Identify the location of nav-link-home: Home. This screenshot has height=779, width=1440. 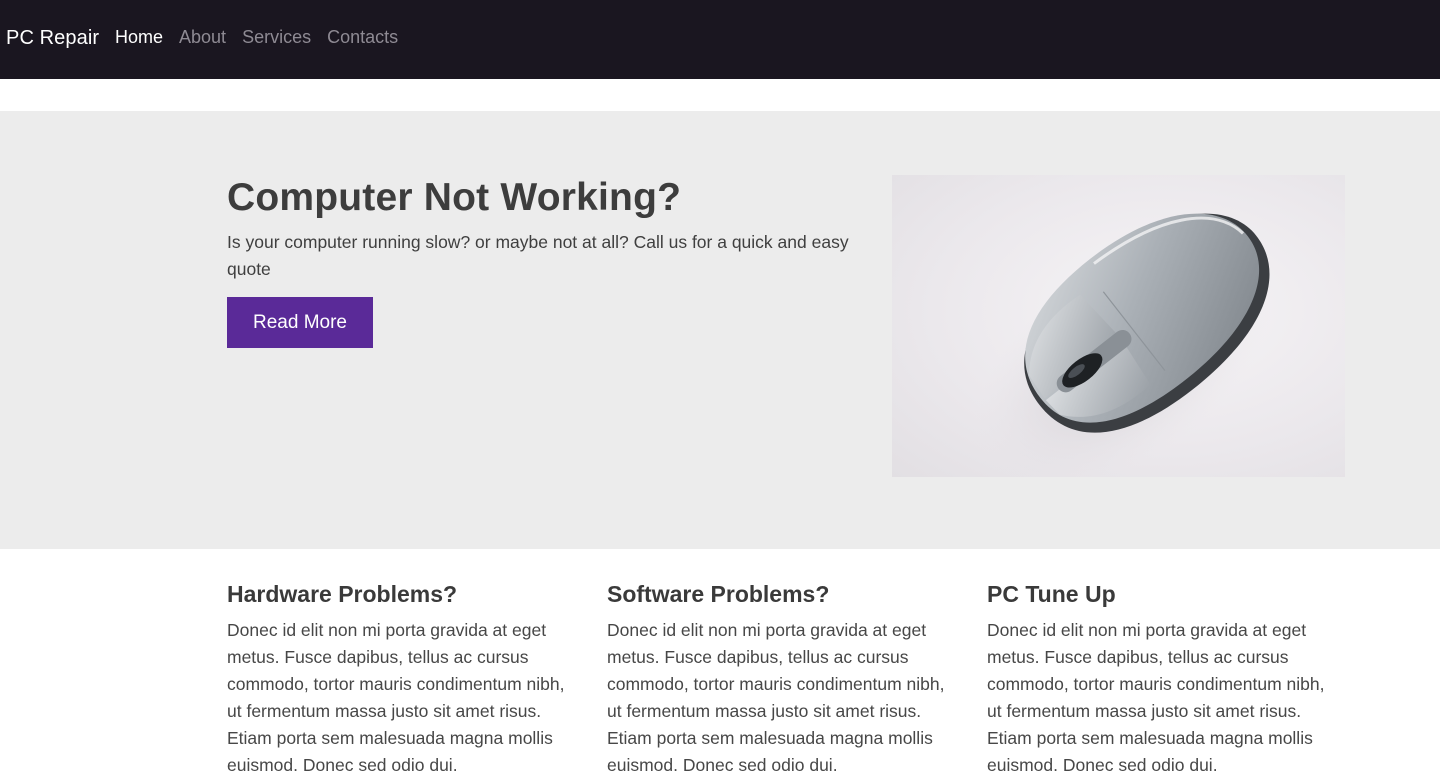
(139, 37).